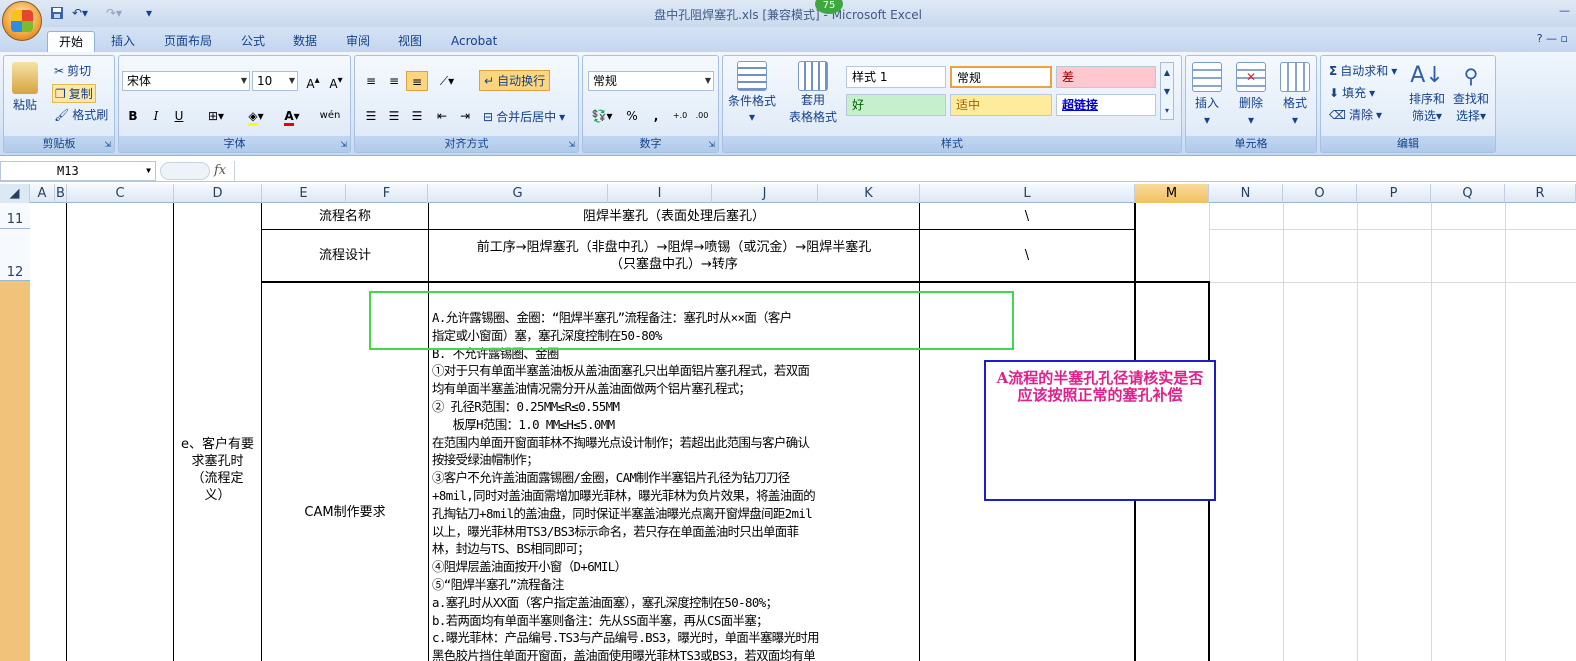  I want to click on merge-center-button: ⊟ 合并后居中 ▾, so click(524, 116).